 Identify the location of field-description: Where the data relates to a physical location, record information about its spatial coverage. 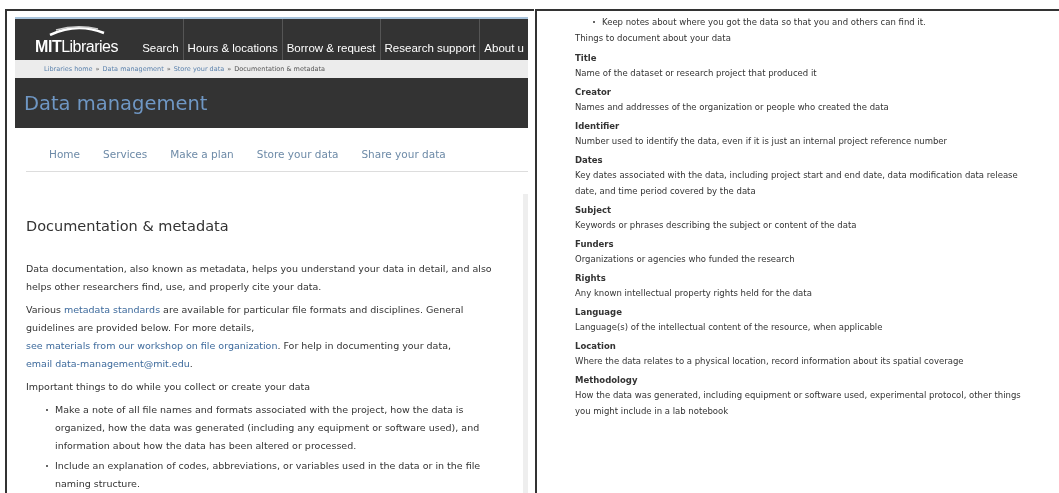
(770, 361).